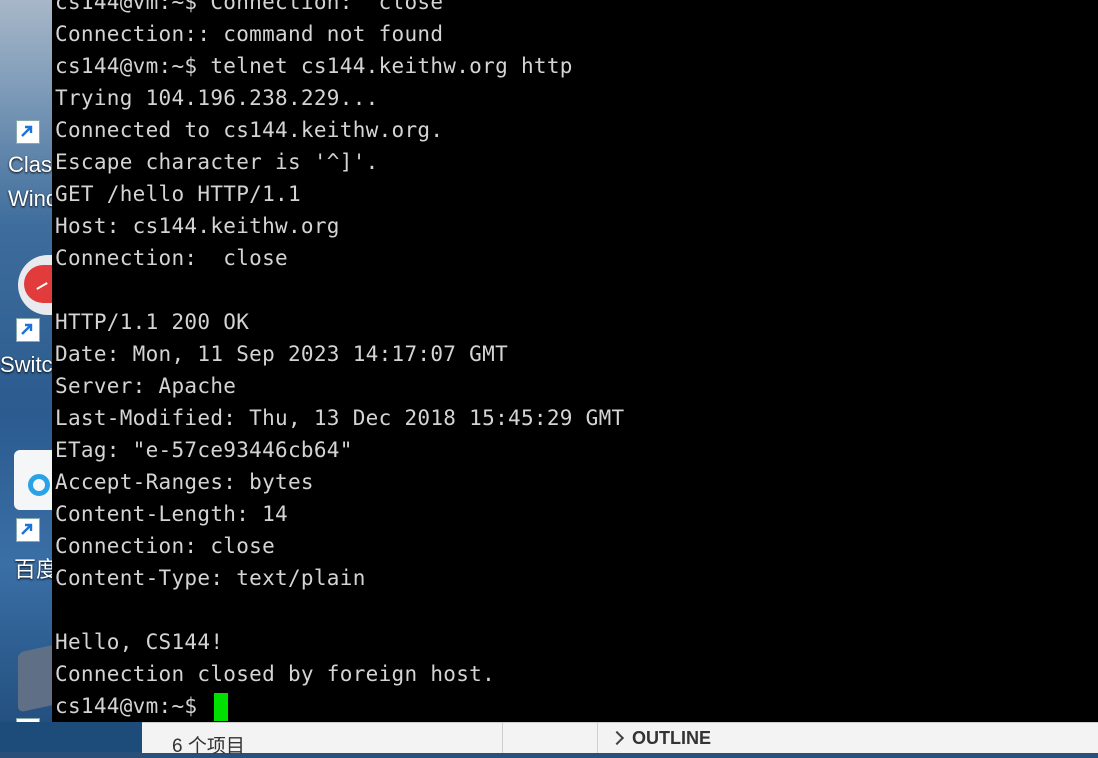 This screenshot has width=1098, height=758. Describe the element at coordinates (171, 514) in the screenshot. I see `terminal-line: Content-Length: 14` at that location.